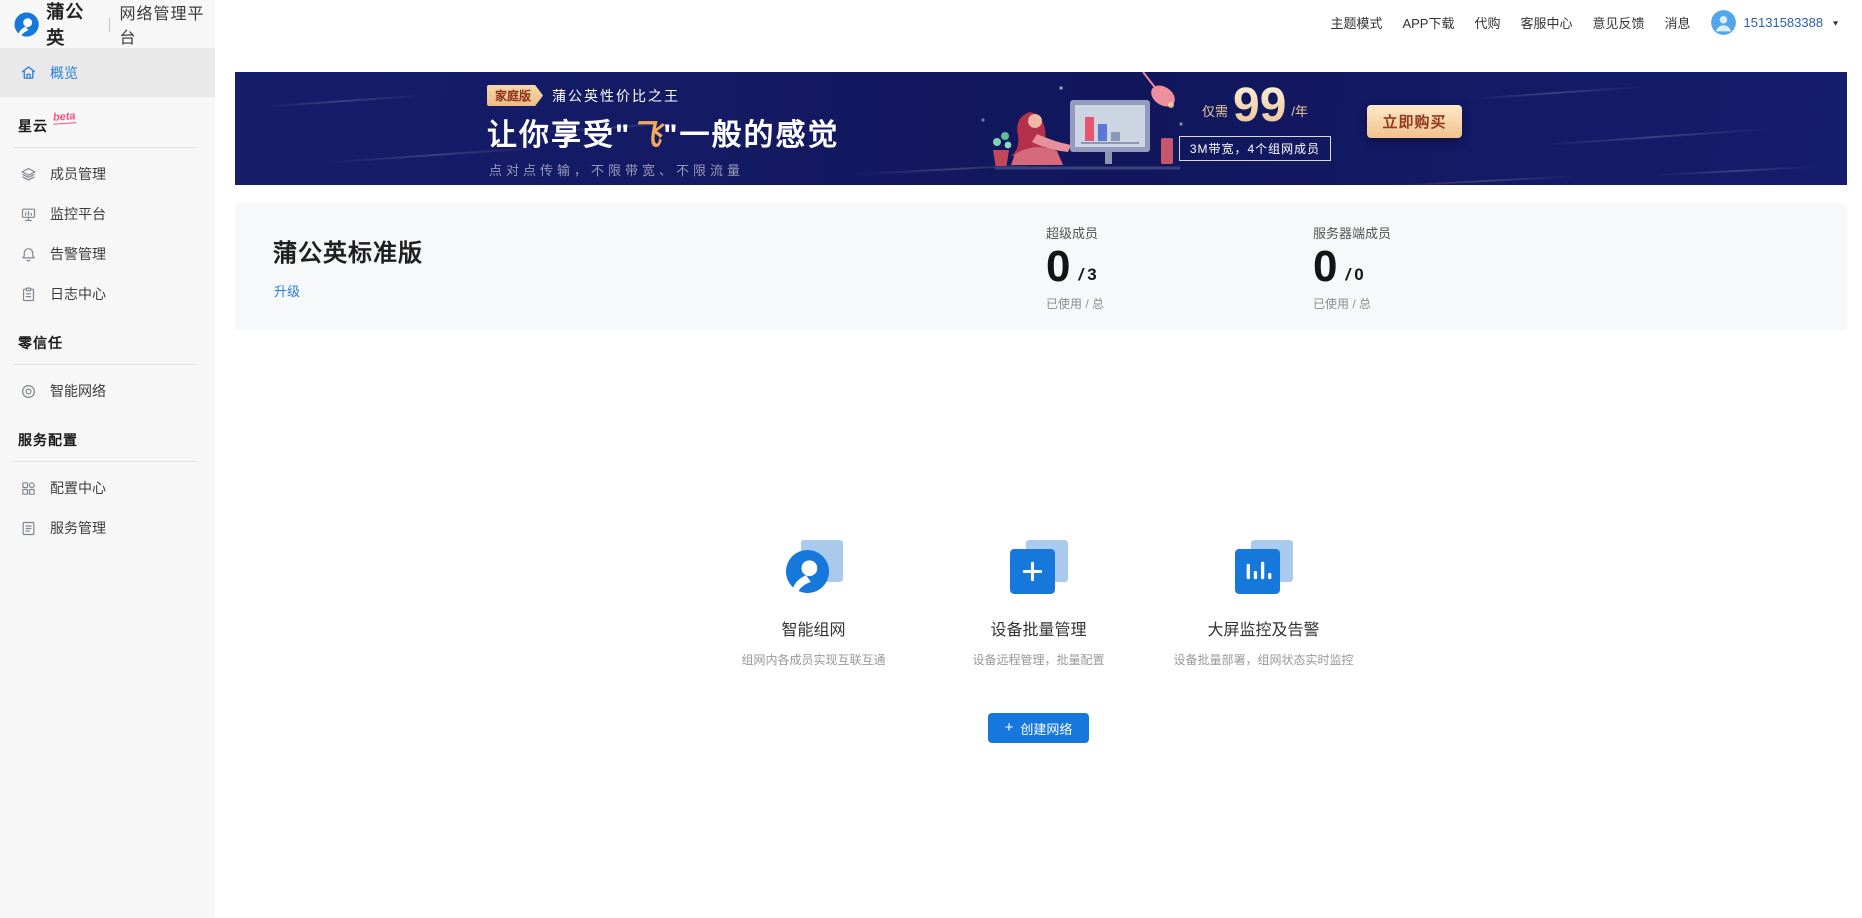 The height and width of the screenshot is (918, 1862). I want to click on banner-title: 让你享受"飞"一般的感觉, so click(663, 135).